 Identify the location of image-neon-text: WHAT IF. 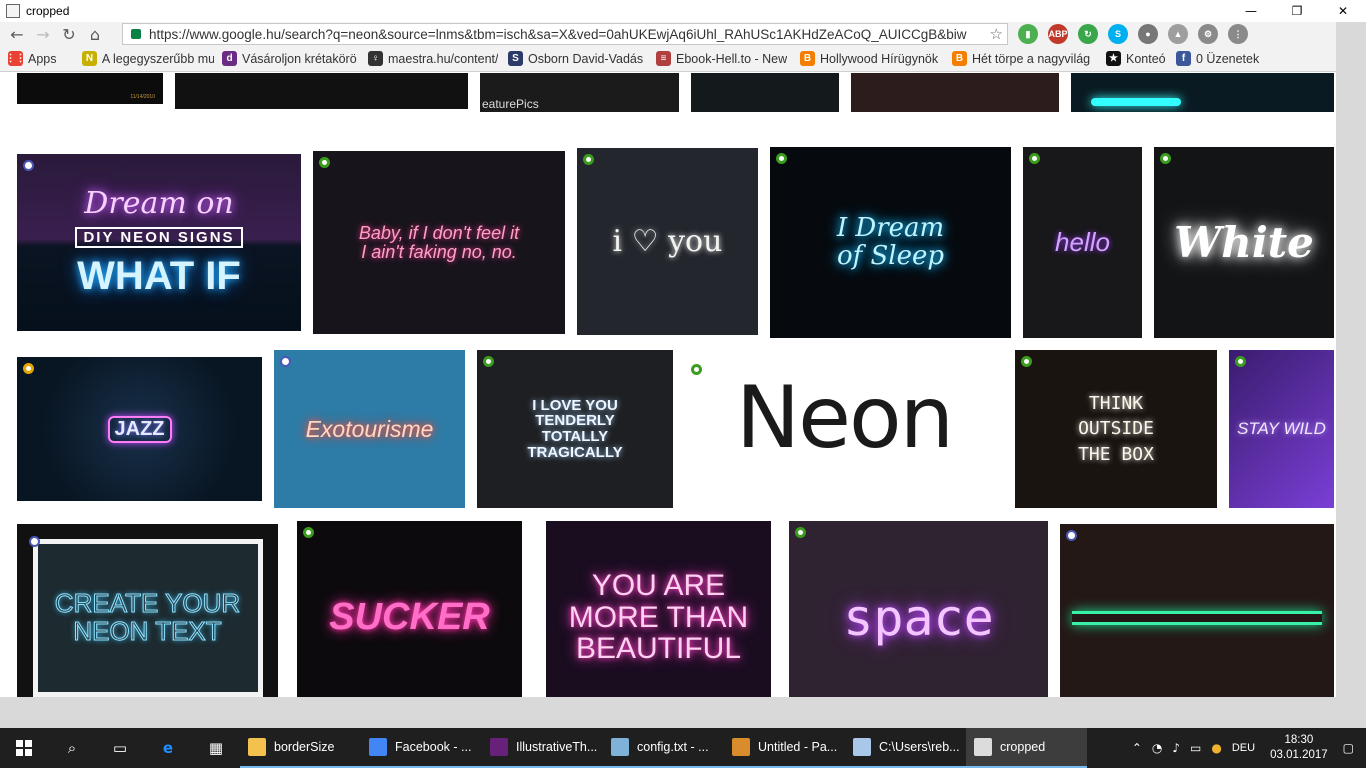
(159, 276).